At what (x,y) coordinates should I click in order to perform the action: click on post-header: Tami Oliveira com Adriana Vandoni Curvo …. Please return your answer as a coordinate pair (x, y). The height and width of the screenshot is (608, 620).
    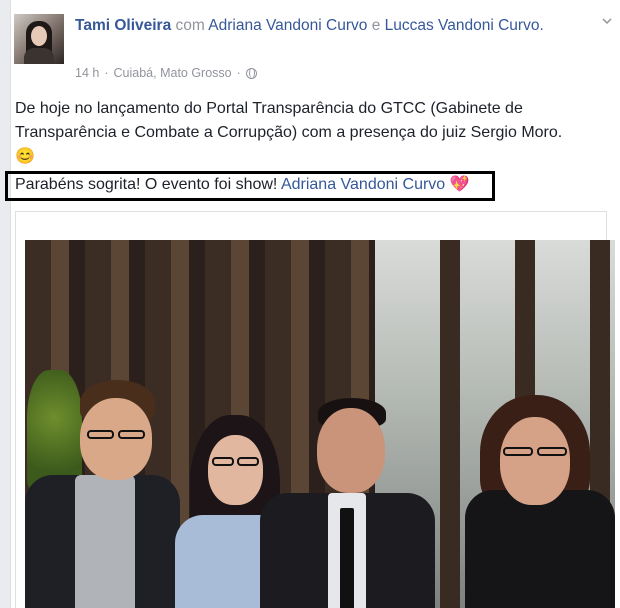
    Looking at the image, I should click on (330, 25).